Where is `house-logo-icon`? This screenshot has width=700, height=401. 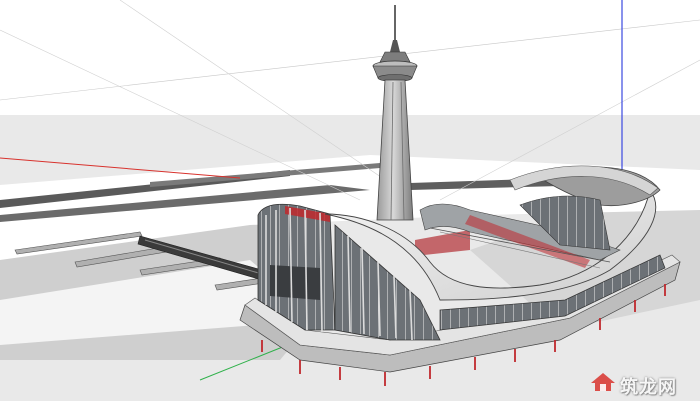
house-logo-icon is located at coordinates (603, 382).